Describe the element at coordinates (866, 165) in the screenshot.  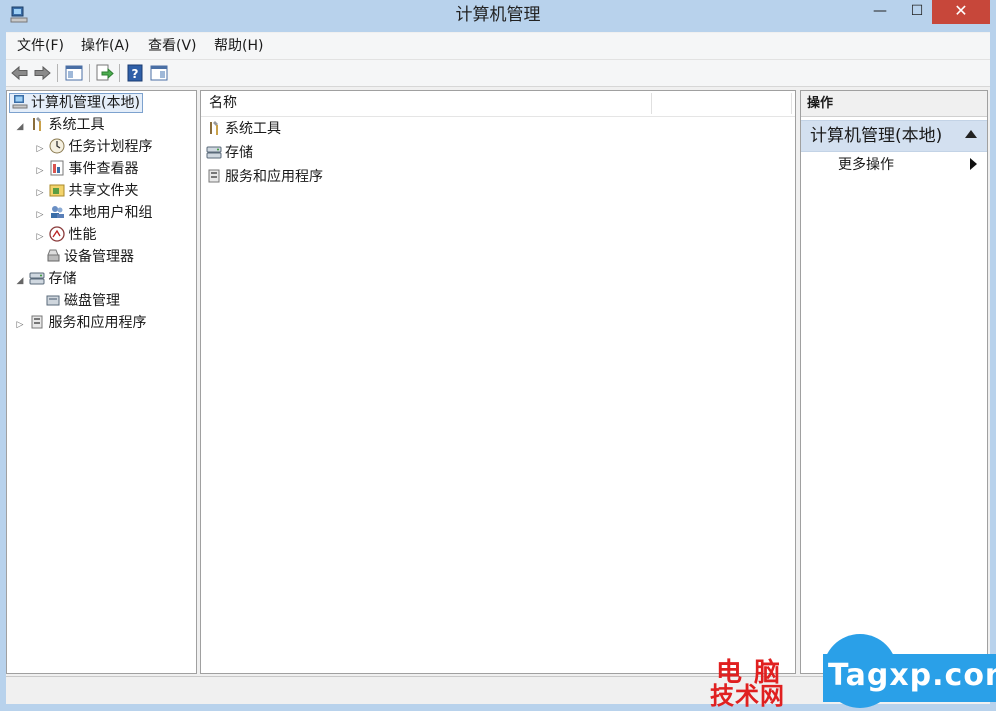
I see `more-actions-item: 更多操作` at that location.